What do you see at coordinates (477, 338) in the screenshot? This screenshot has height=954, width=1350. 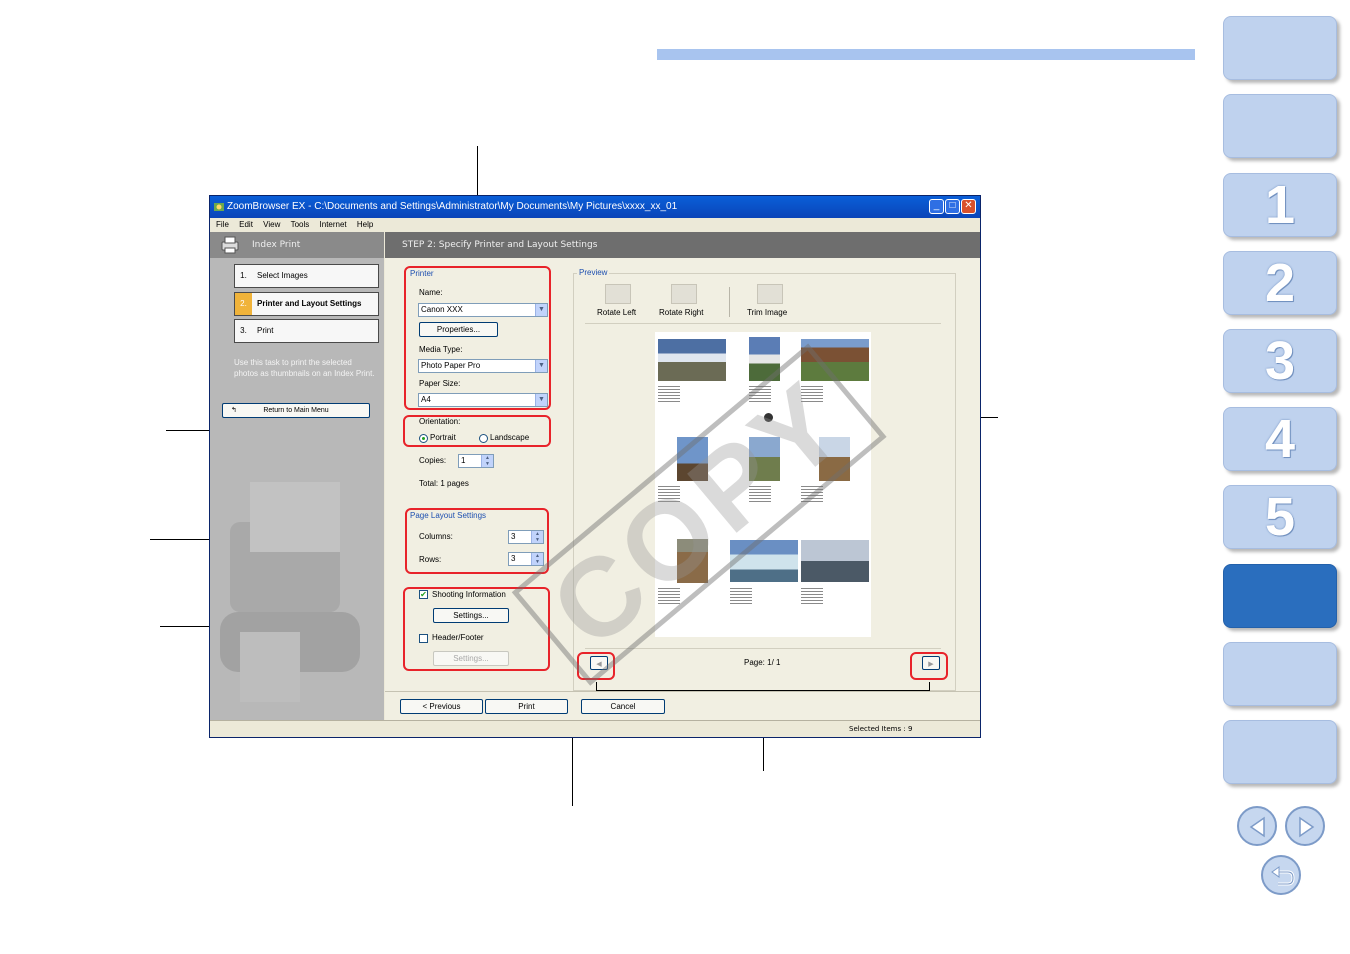 I see `callout-box-printer` at bounding box center [477, 338].